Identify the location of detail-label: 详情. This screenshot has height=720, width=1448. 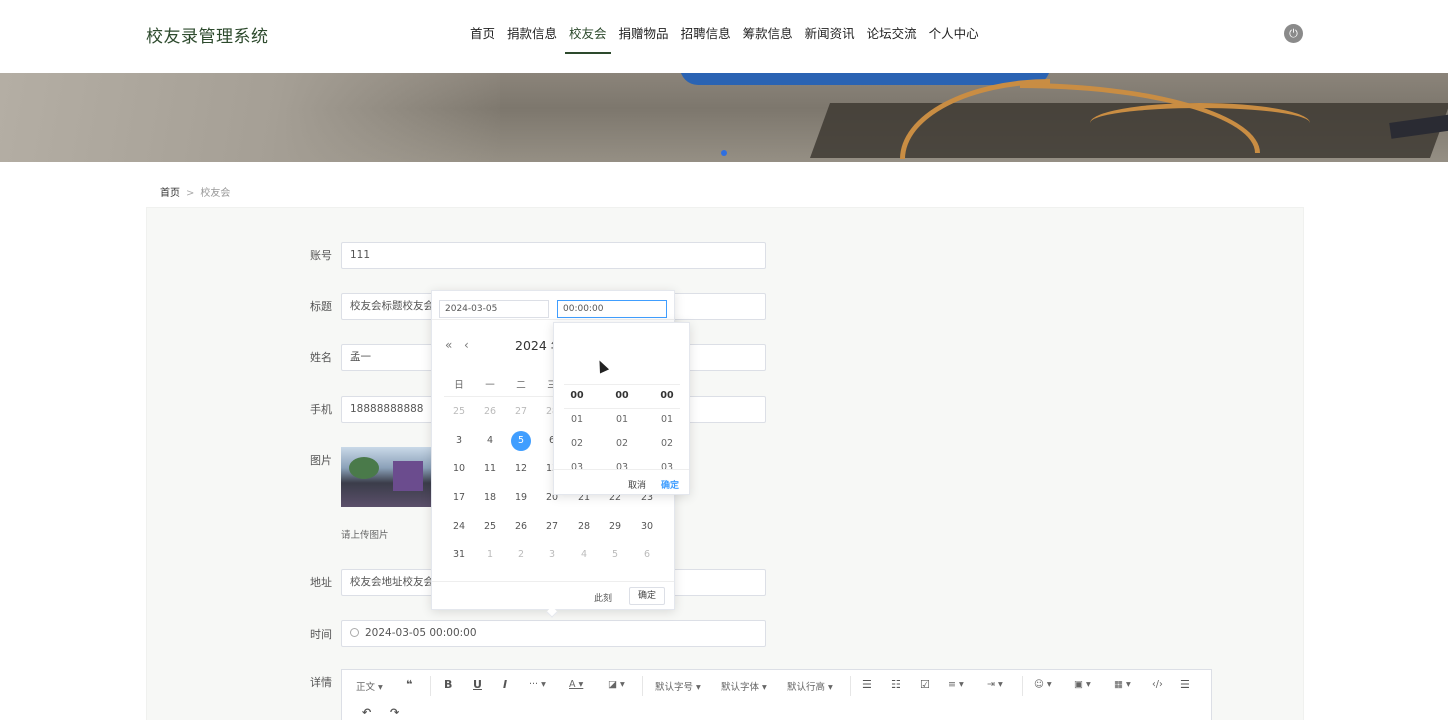
(321, 682).